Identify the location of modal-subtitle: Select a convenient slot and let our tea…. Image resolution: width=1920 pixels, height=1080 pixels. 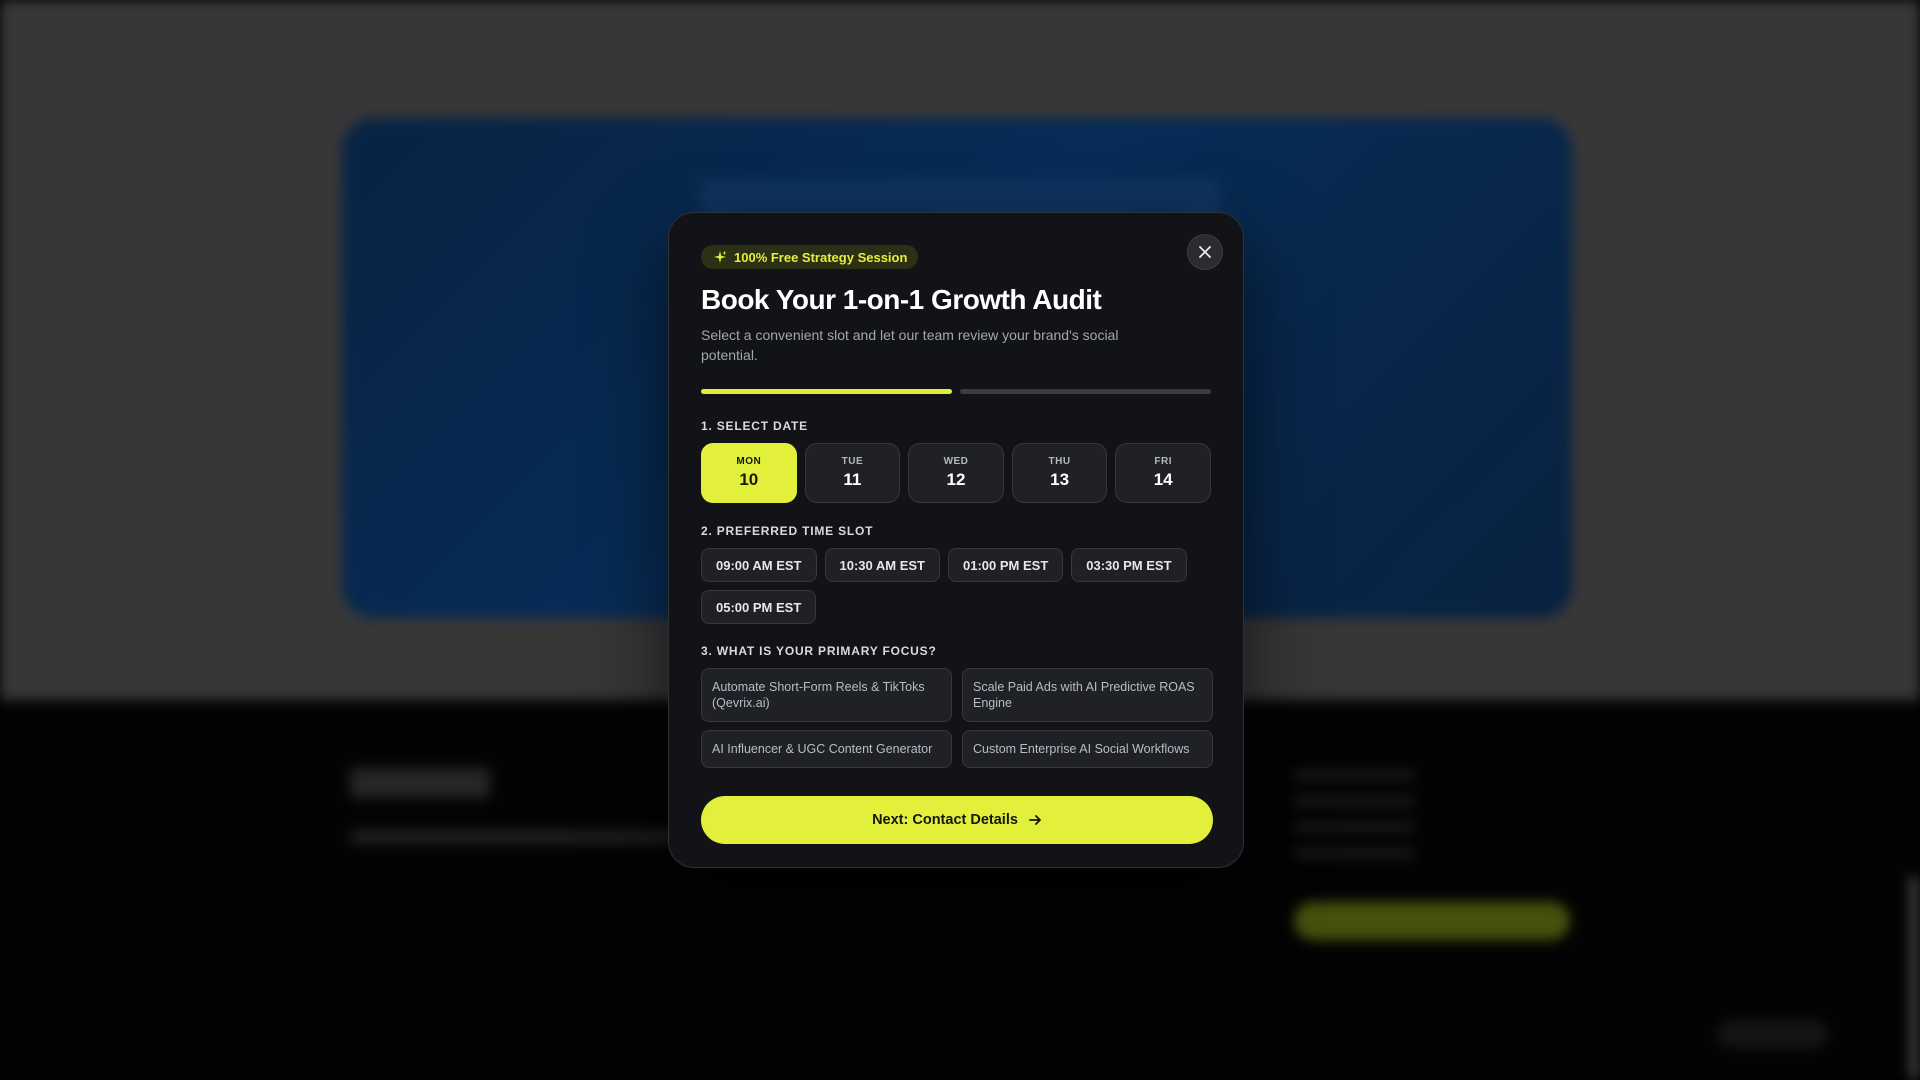
(910, 345).